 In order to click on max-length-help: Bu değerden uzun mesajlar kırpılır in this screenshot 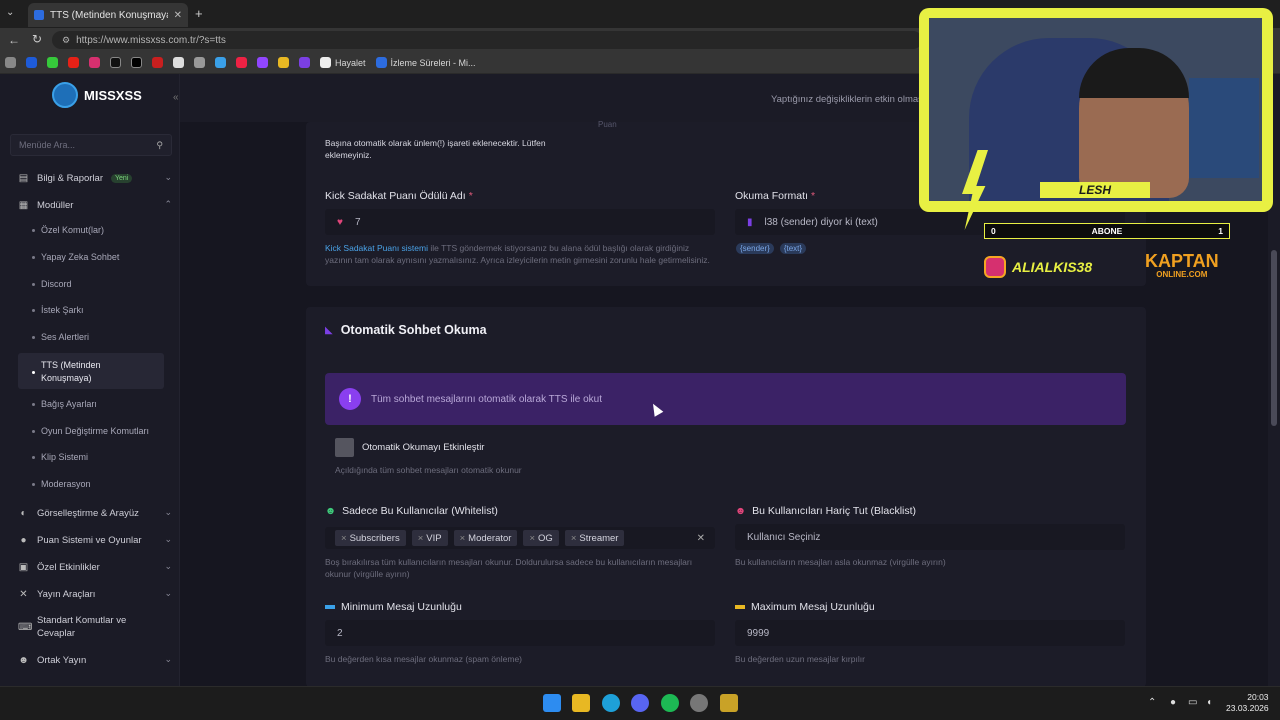, I will do `click(800, 659)`.